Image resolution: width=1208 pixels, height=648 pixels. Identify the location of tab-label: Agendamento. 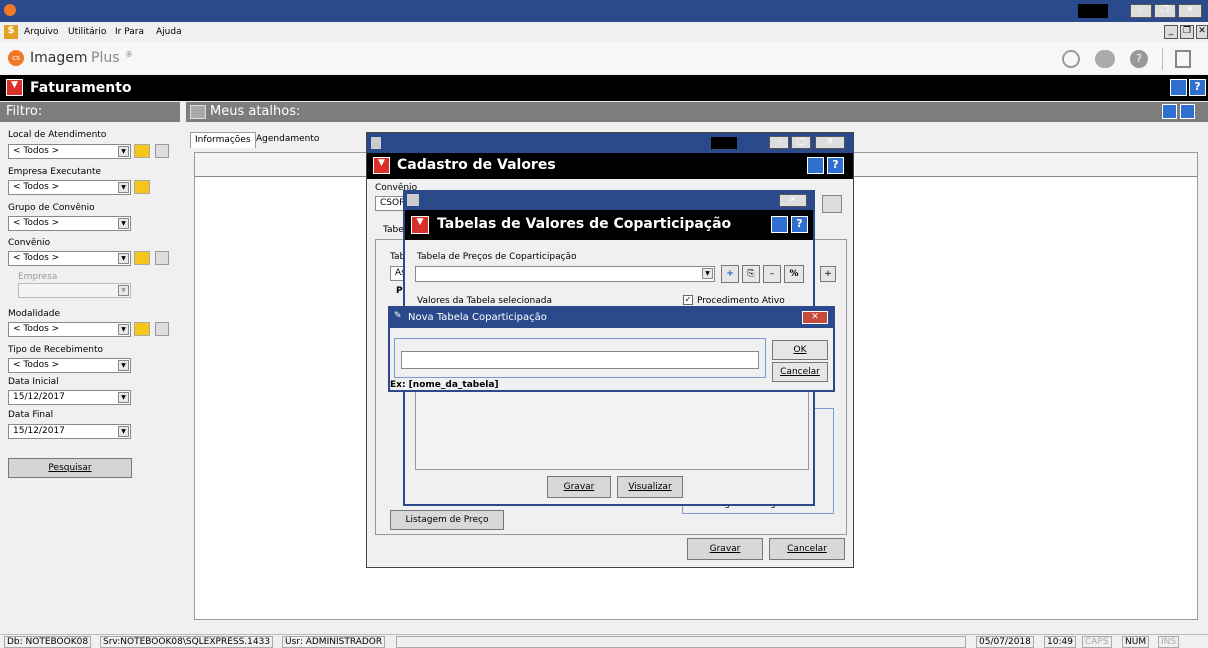
(288, 139).